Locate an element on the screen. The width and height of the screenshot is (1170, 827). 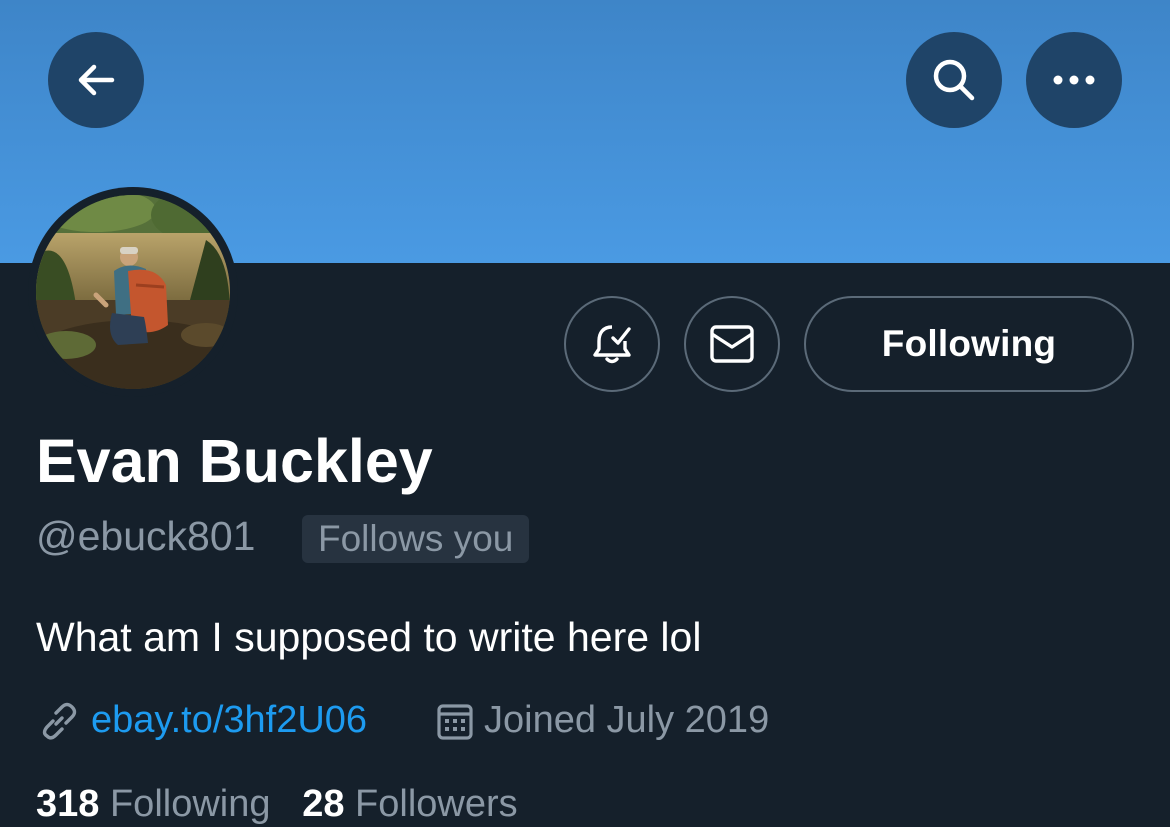
more-dots-icon is located at coordinates (1074, 80).